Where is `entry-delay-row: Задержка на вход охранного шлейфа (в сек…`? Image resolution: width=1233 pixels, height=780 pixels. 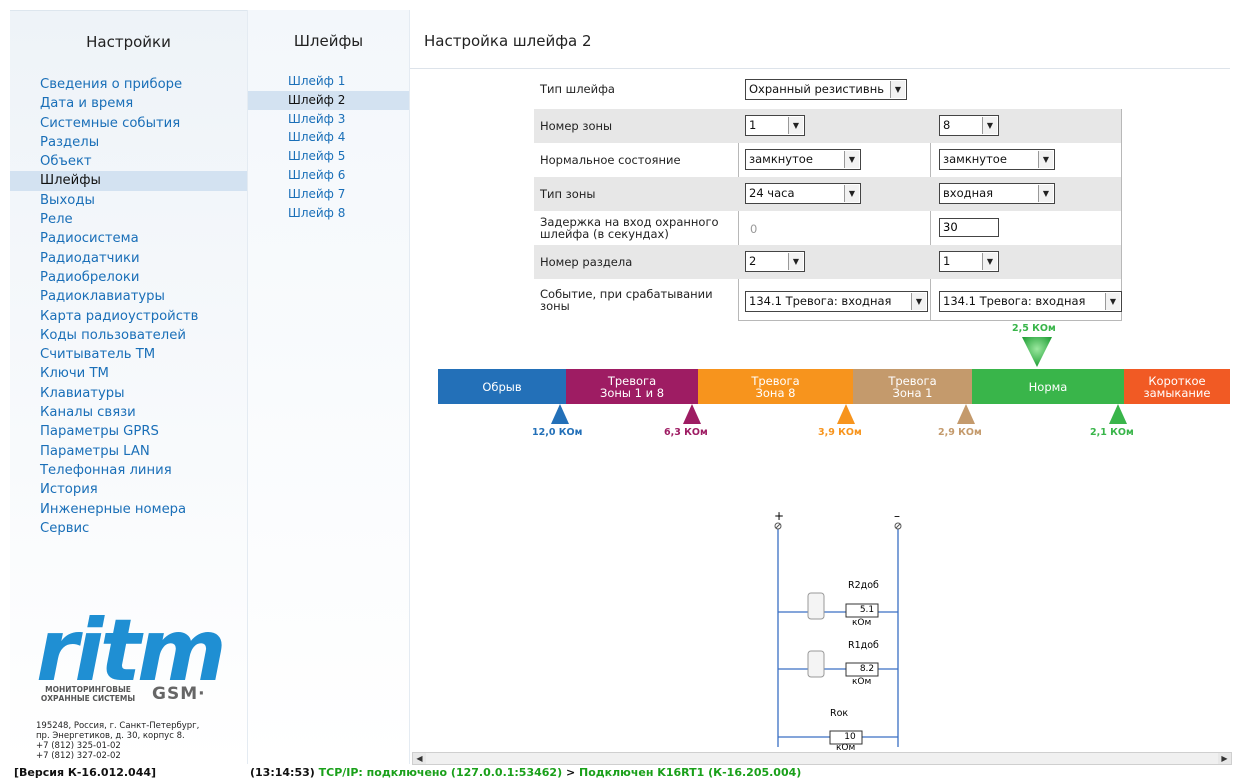 entry-delay-row: Задержка на вход охранного шлейфа (в сек… is located at coordinates (827, 228).